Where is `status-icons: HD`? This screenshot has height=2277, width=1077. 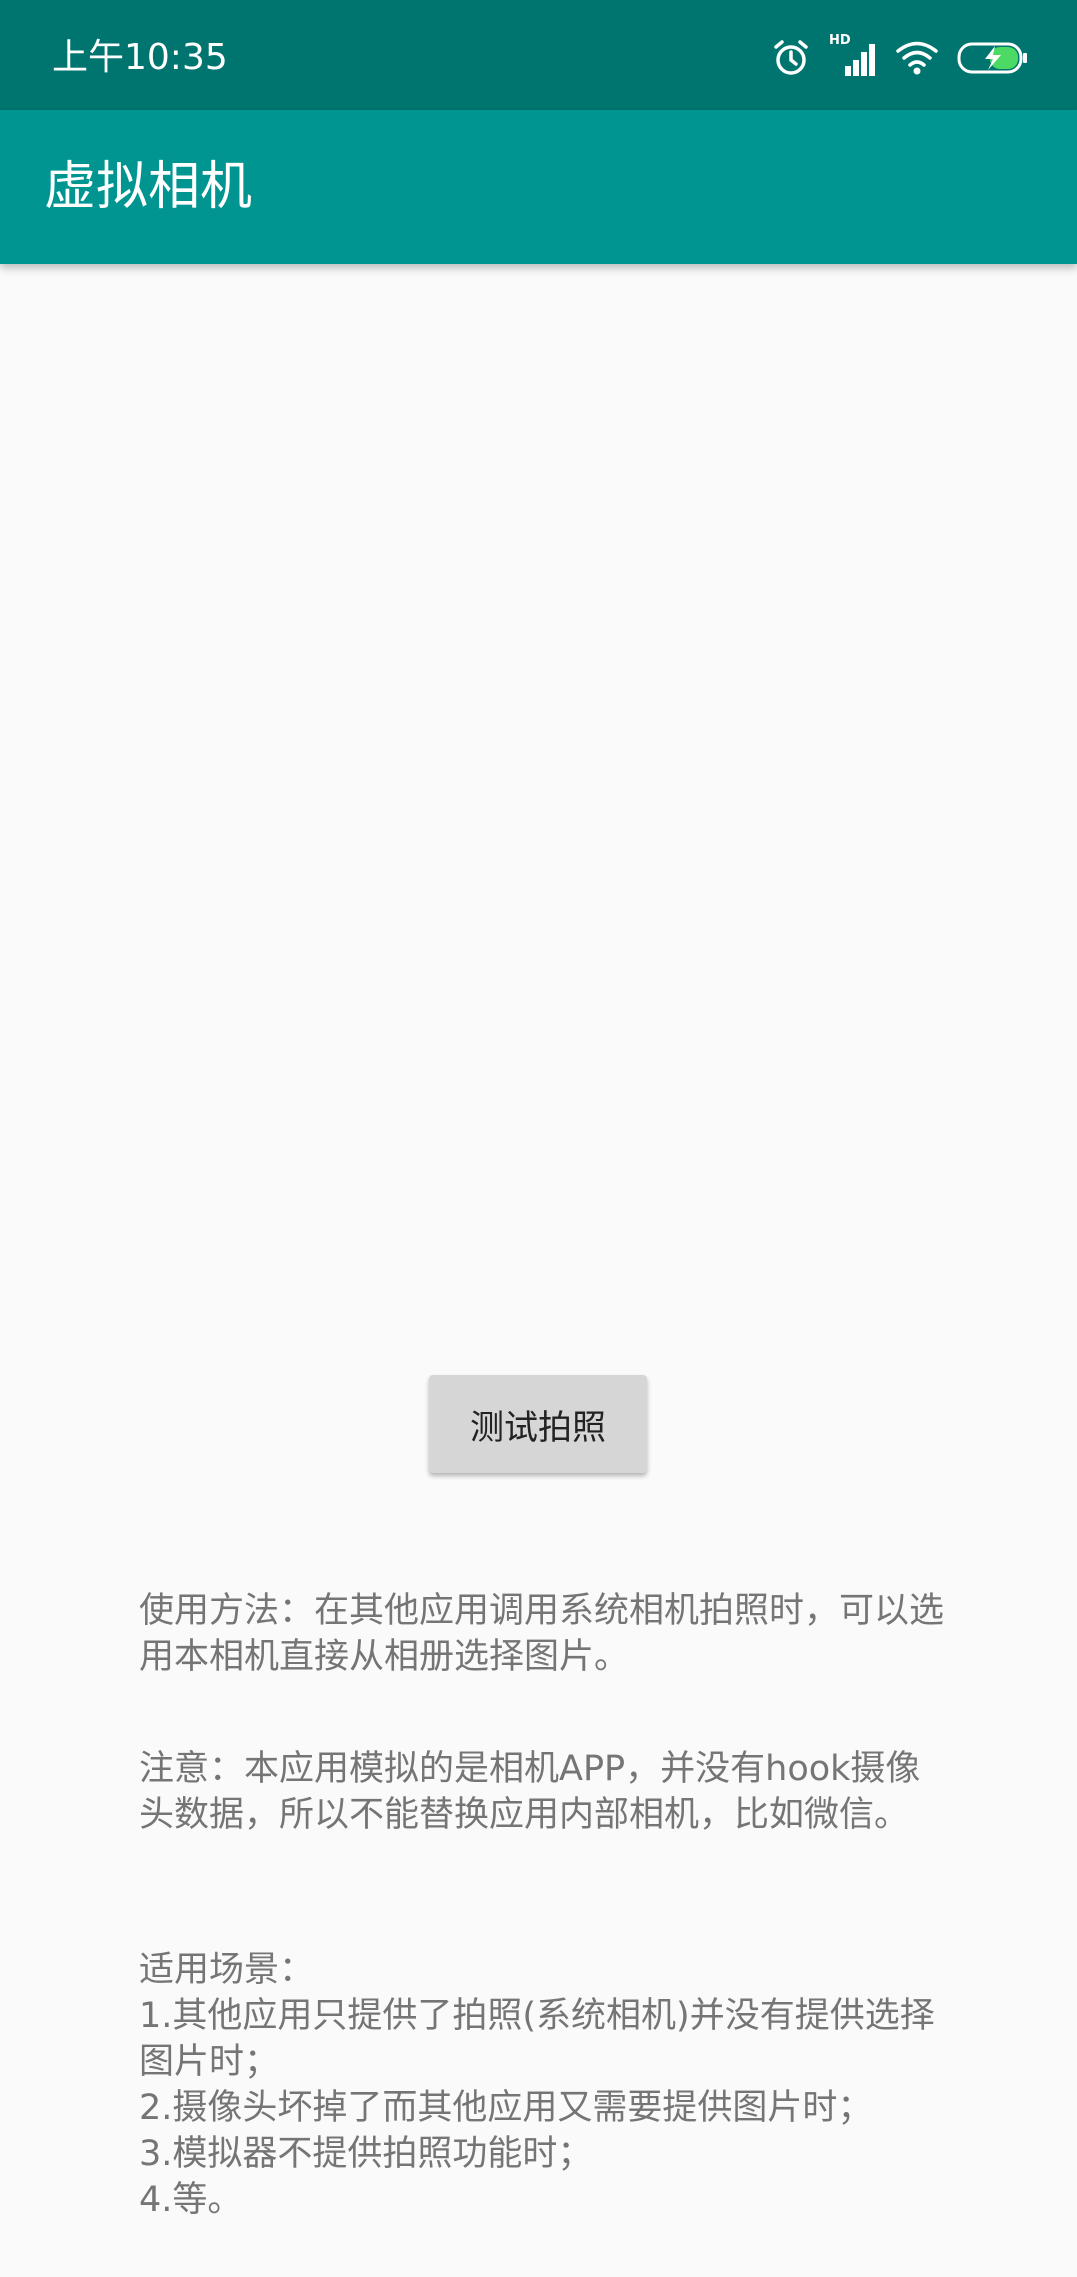
status-icons: HD is located at coordinates (900, 58).